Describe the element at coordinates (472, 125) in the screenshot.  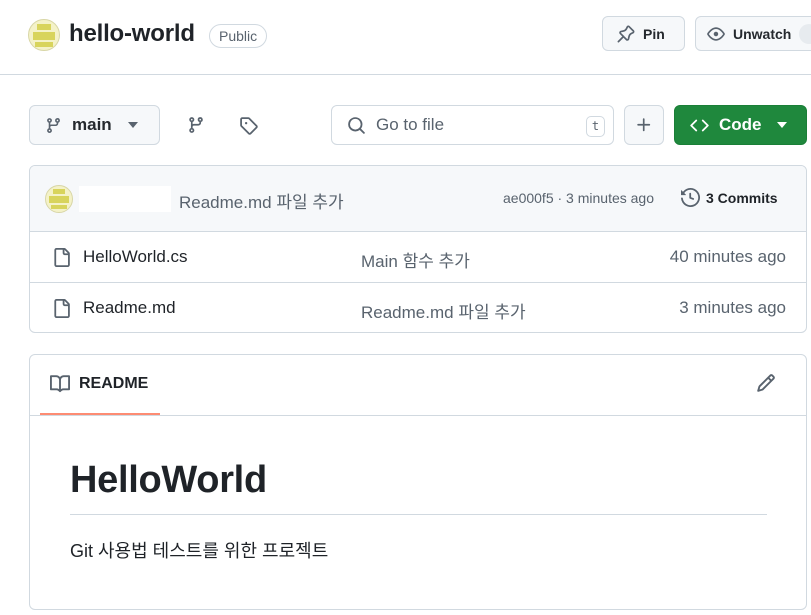
I see `go-to-file-input: Go to file t` at that location.